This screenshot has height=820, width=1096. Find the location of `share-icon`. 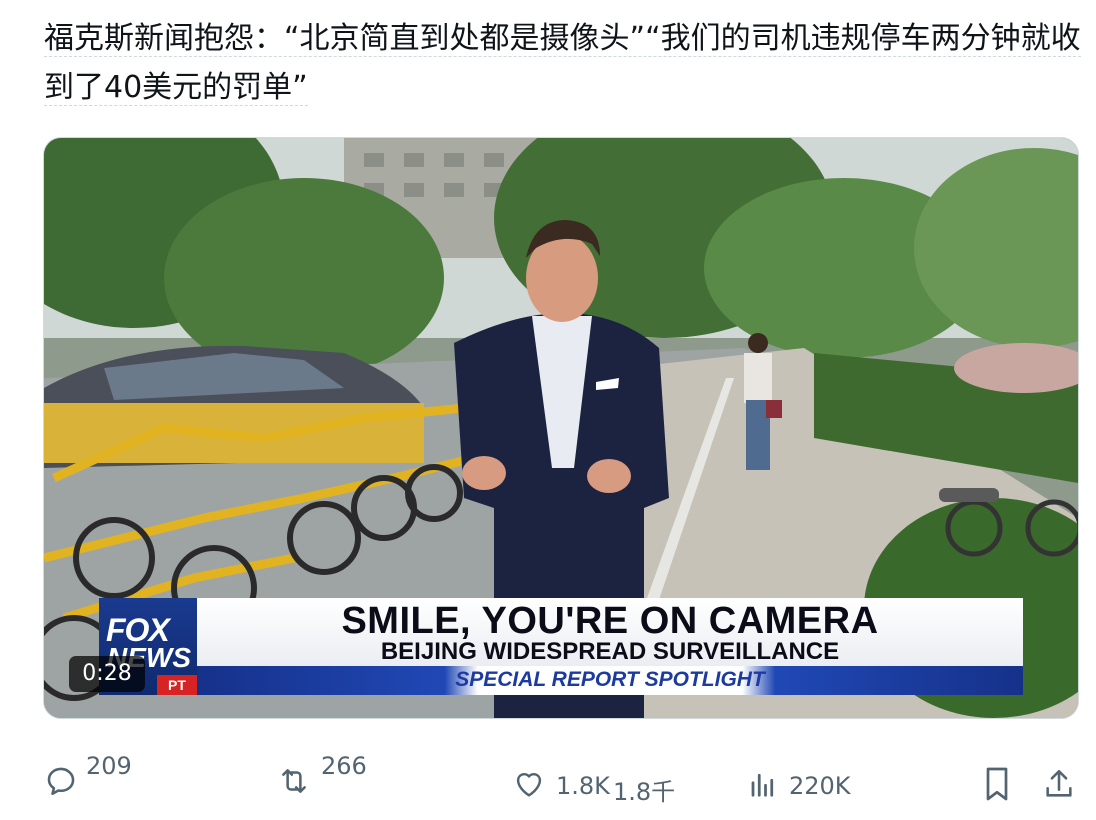

share-icon is located at coordinates (1059, 783).